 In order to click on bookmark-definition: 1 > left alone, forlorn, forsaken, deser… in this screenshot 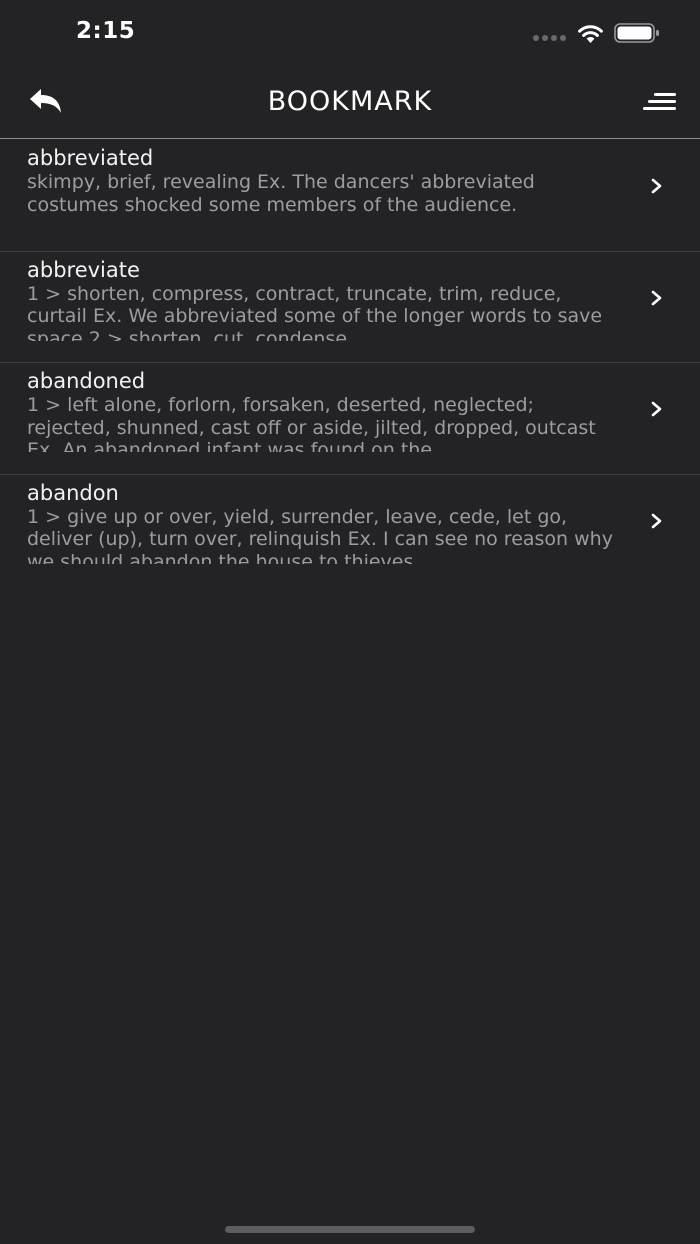, I will do `click(311, 423)`.